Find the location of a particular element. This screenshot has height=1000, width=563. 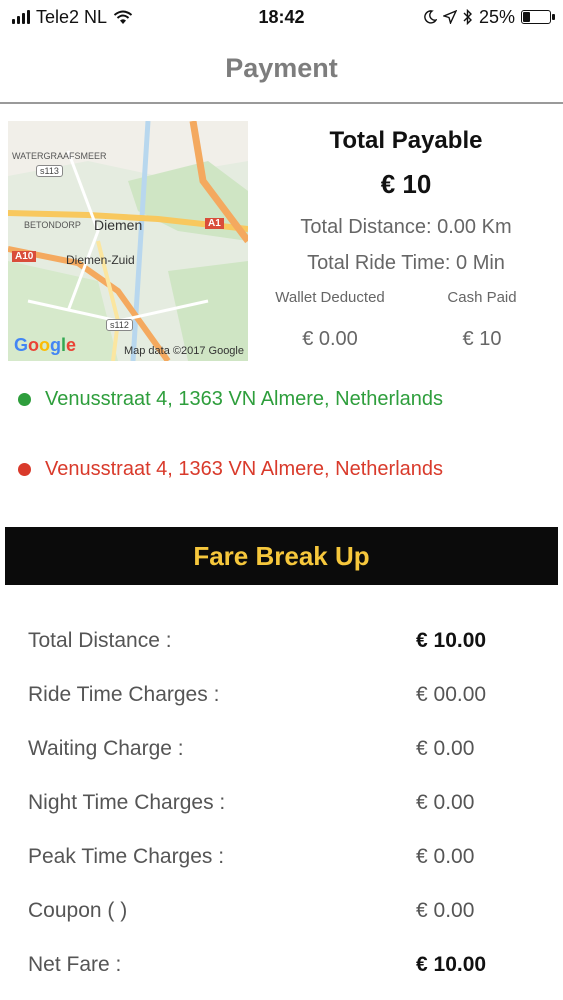

map-label-s113: s113 is located at coordinates (49, 171).